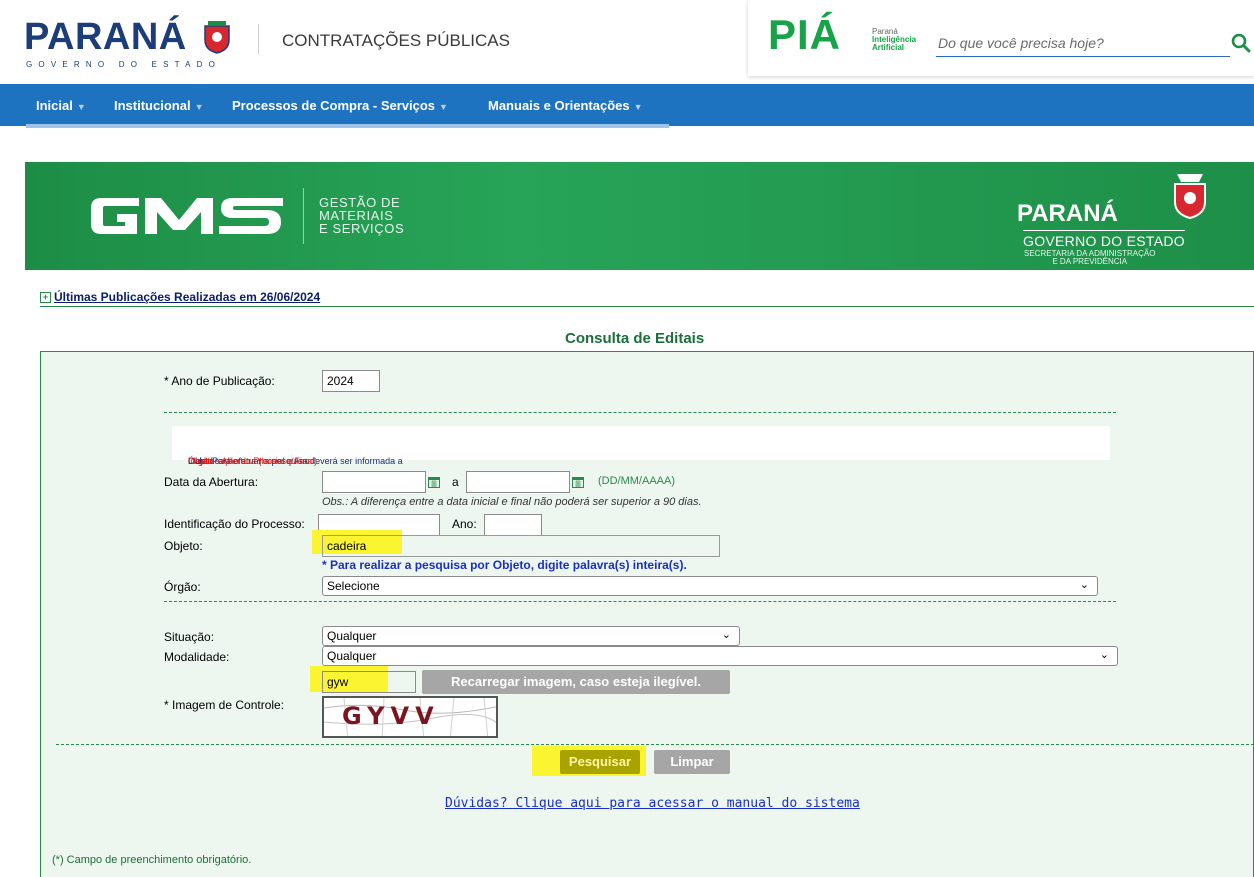 The image size is (1254, 877). What do you see at coordinates (219, 381) in the screenshot?
I see `ano-publicacao-label: * Ano de Publicação:` at bounding box center [219, 381].